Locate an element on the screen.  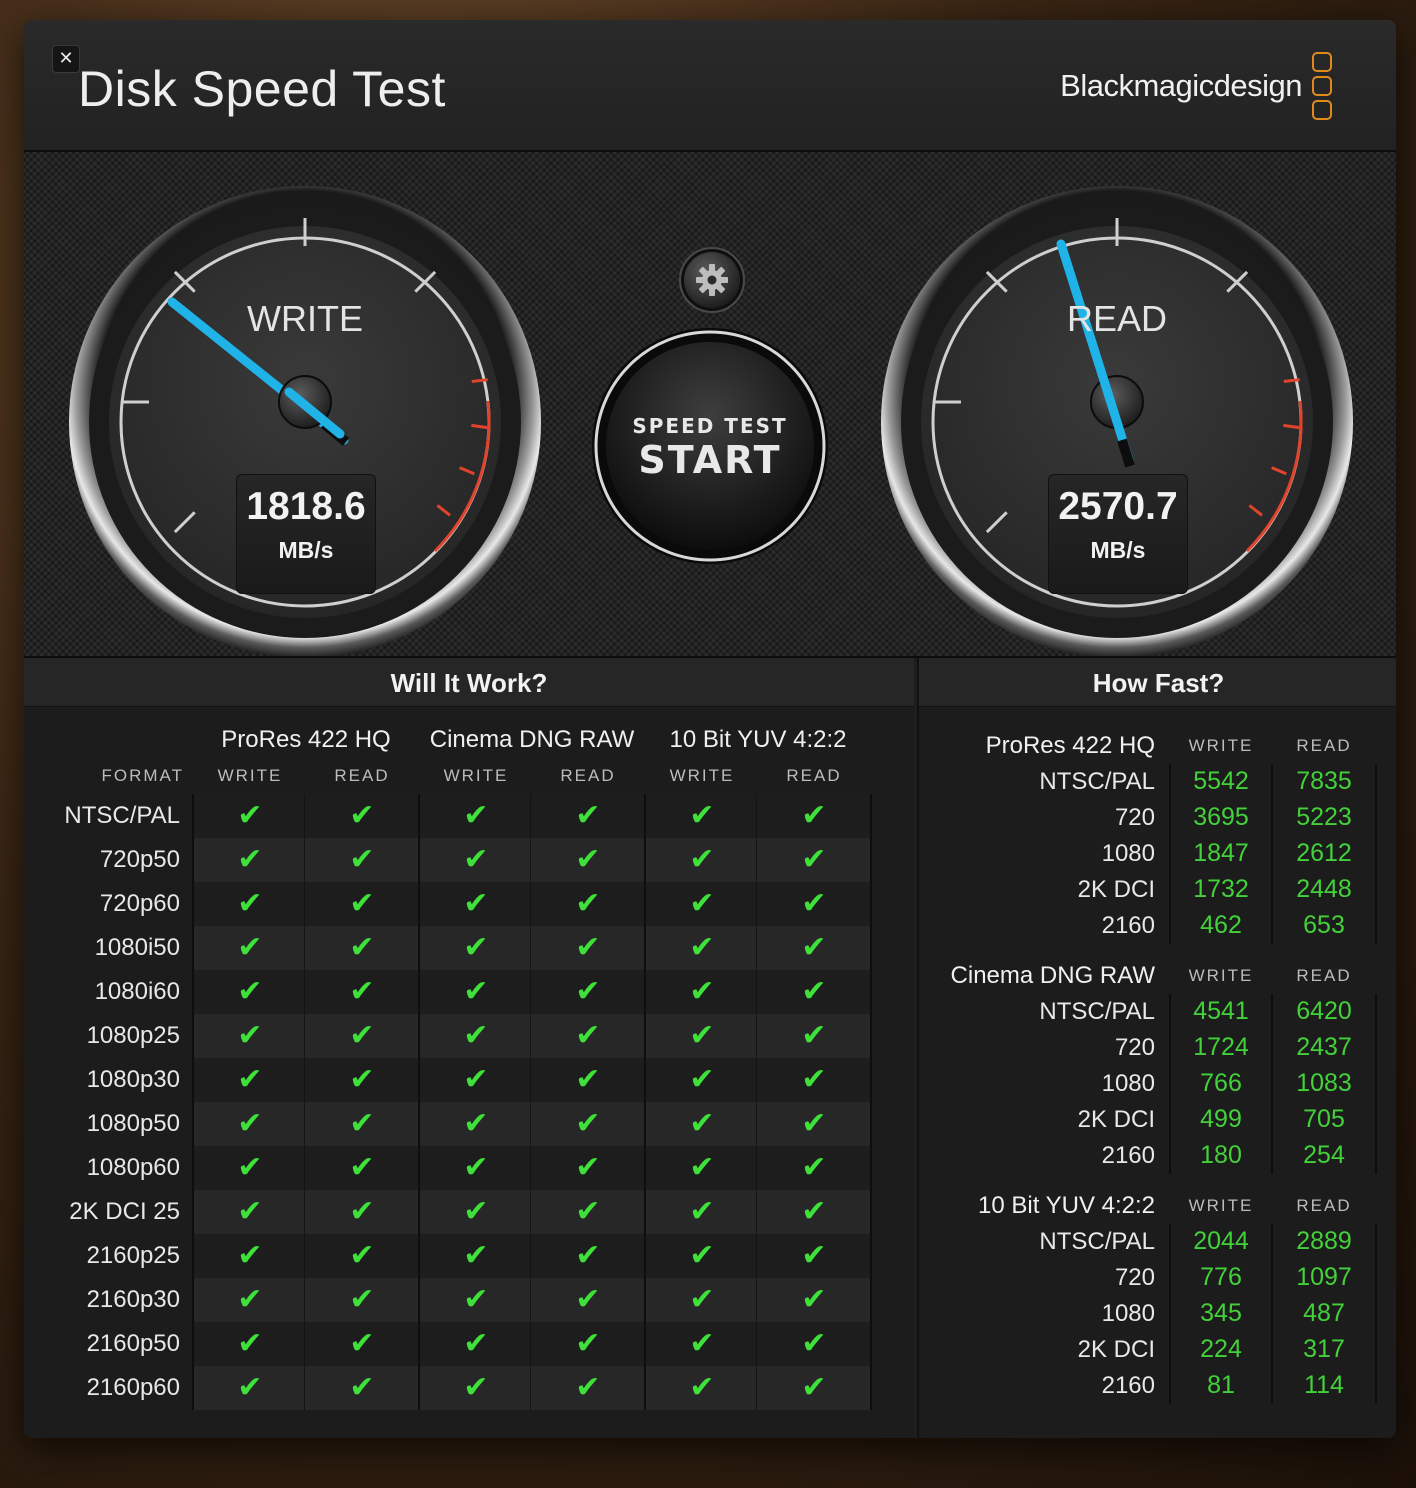
start-button-caption: SPEED TEST is located at coordinates (710, 426).